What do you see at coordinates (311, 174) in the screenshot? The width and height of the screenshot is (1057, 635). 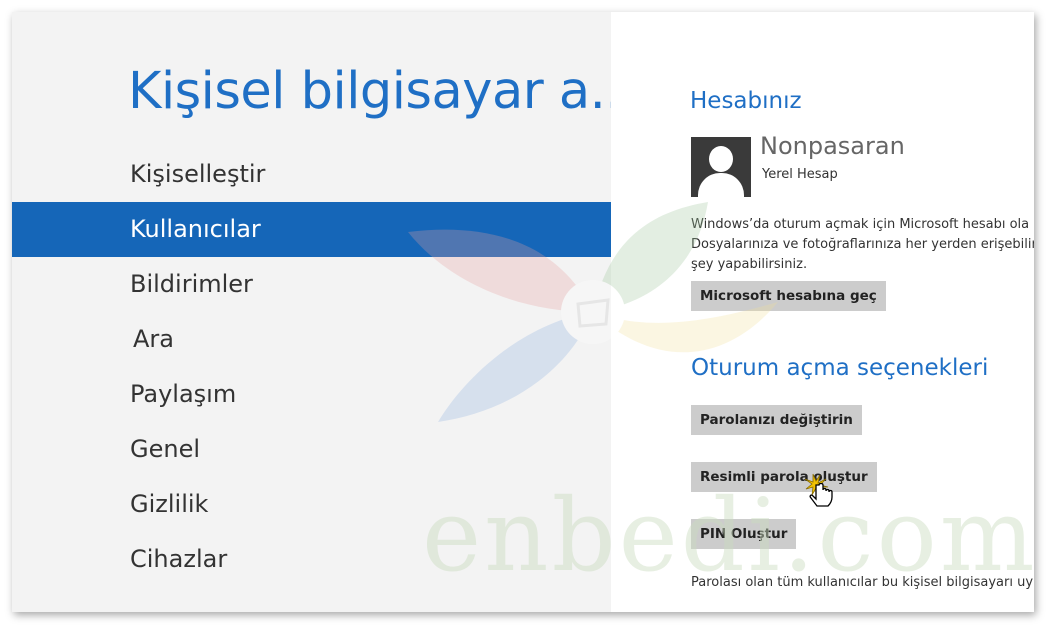 I see `nav-item-personalize: Kişiselleştir` at bounding box center [311, 174].